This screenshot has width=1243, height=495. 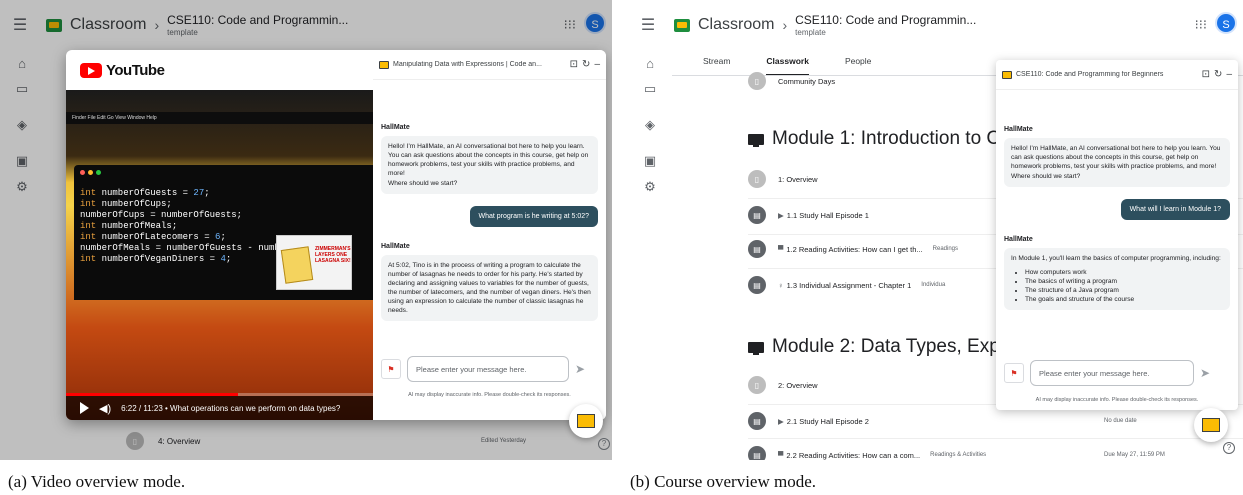 I want to click on monitor-icon, so click(x=756, y=140).